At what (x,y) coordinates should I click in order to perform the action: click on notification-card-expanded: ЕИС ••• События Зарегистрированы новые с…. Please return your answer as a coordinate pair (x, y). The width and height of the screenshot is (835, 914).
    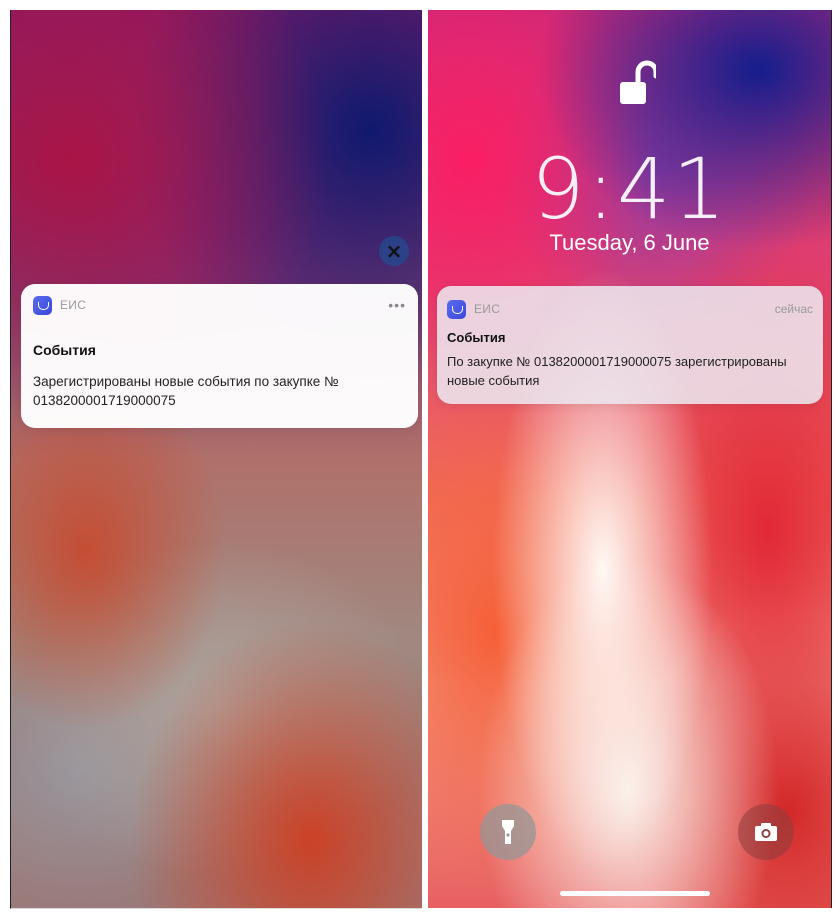
    Looking at the image, I should click on (219, 356).